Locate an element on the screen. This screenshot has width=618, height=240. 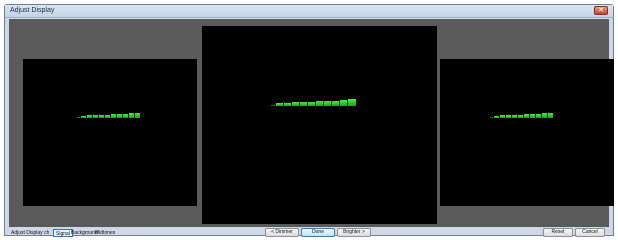
reset-button: Reset is located at coordinates (558, 232).